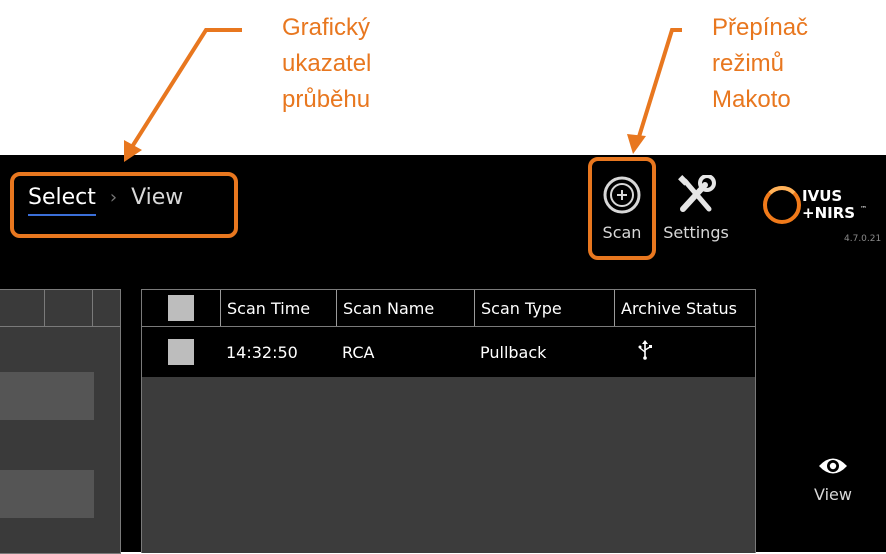 This screenshot has width=886, height=554. Describe the element at coordinates (185, 90) in the screenshot. I see `progress-indicator-arrow` at that location.